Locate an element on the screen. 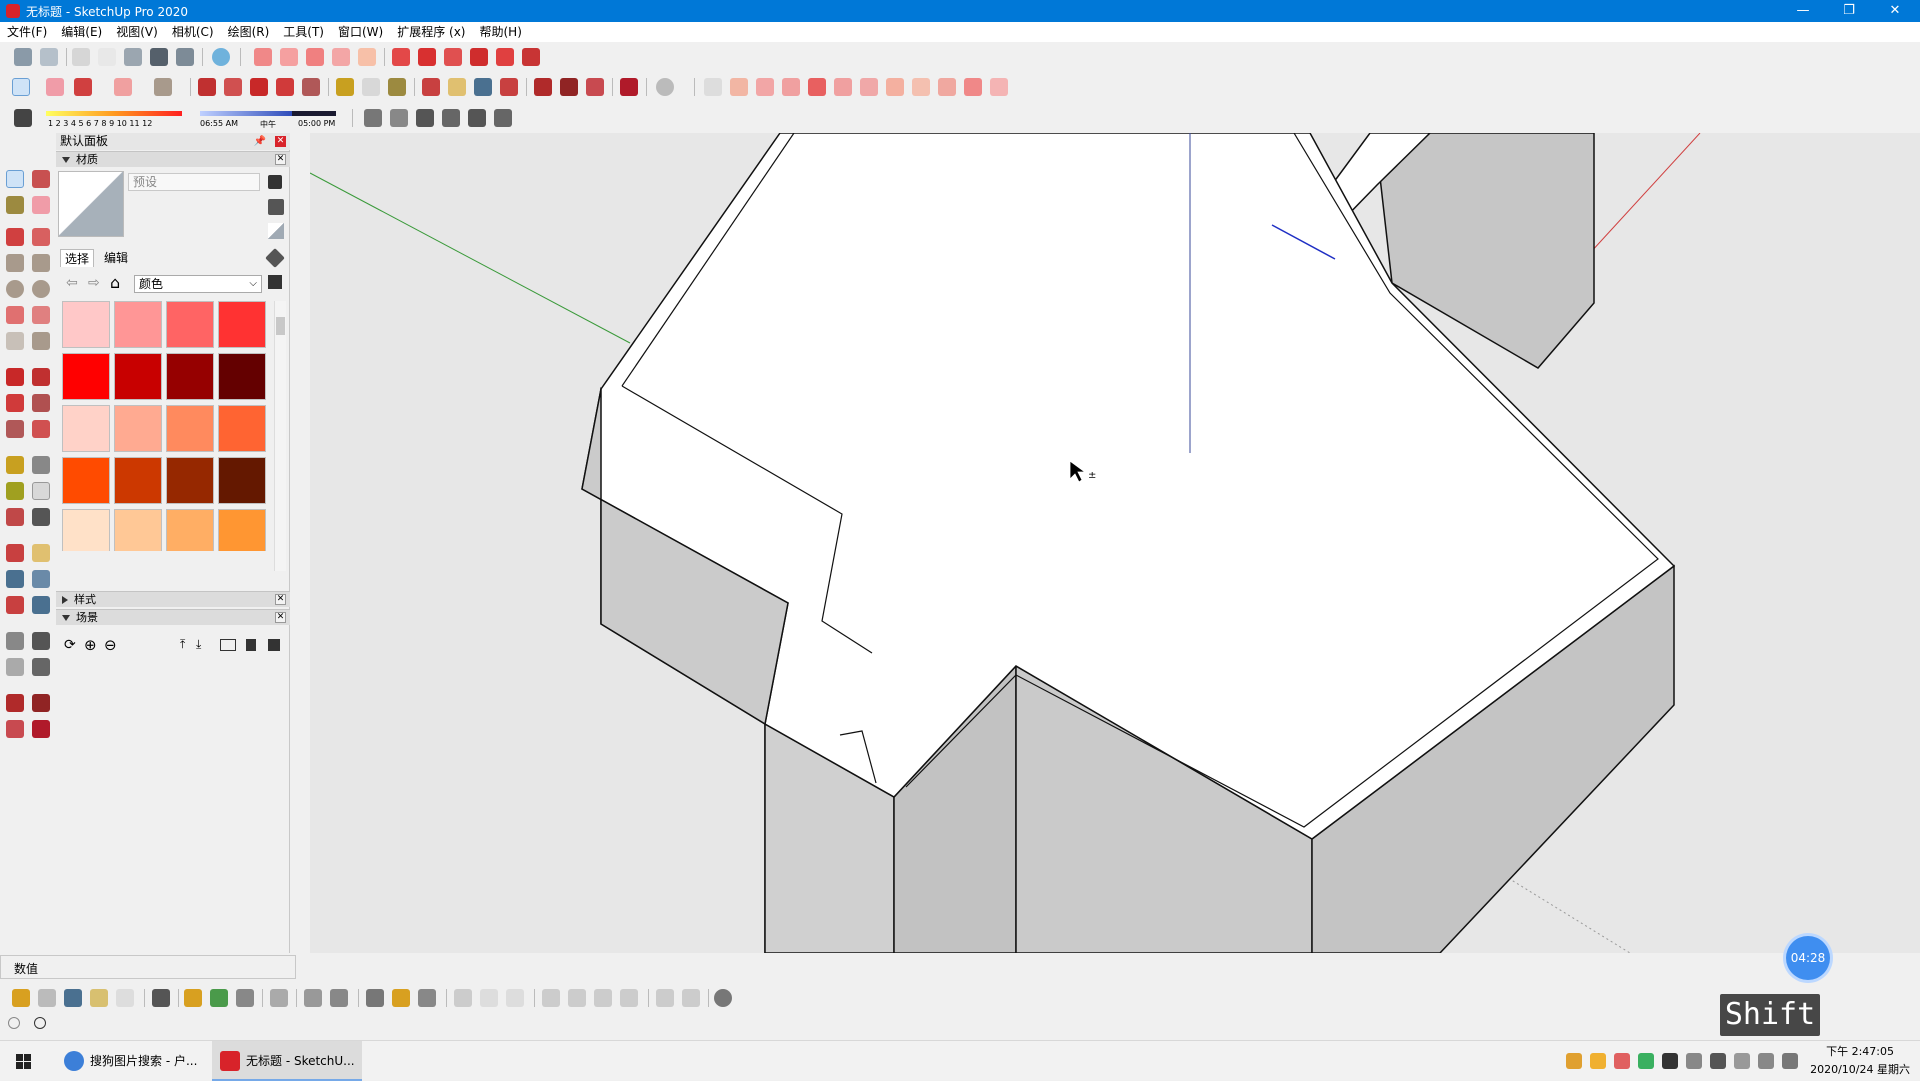  warehouse-tool-icon is located at coordinates (15, 703).